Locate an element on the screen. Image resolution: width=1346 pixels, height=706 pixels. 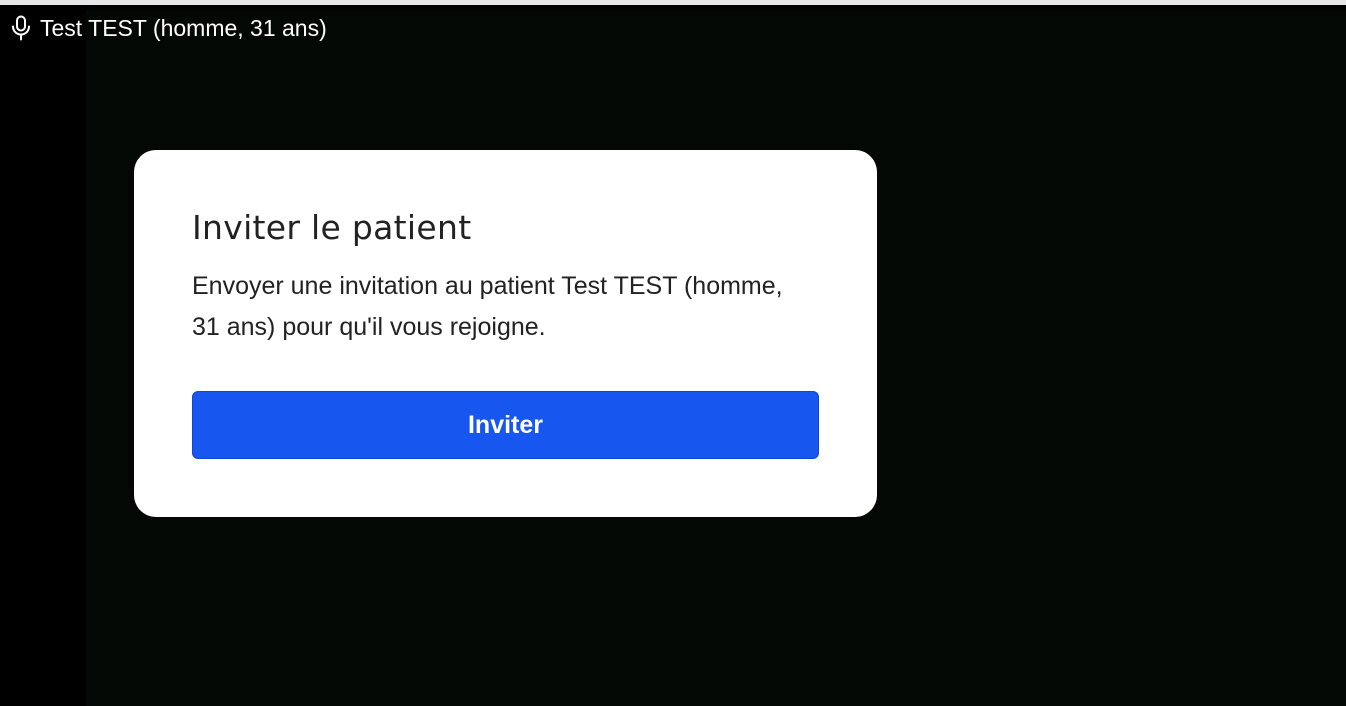
participant-name: Test TEST (homme, 31 ans) is located at coordinates (183, 28).